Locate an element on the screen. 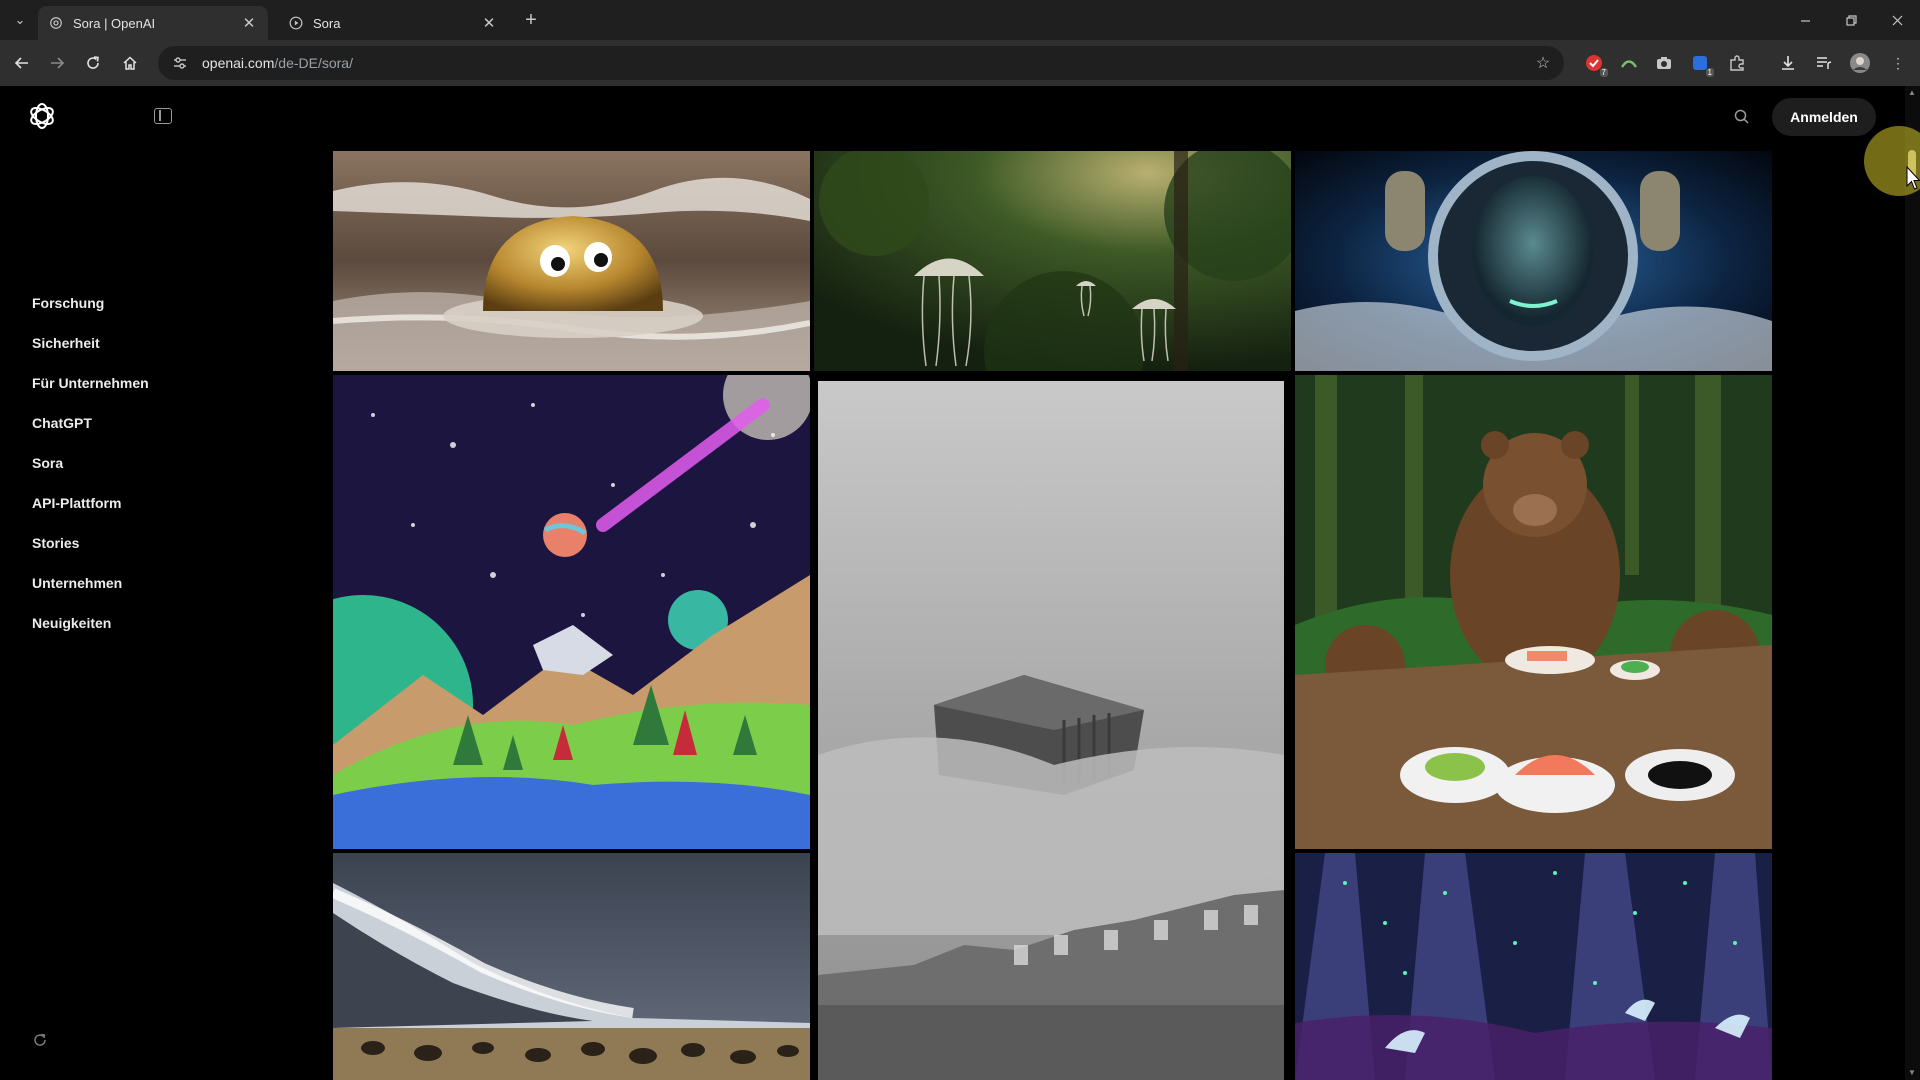 The image size is (1920, 1080). gallery-tile-bears-sushi is located at coordinates (1533, 612).